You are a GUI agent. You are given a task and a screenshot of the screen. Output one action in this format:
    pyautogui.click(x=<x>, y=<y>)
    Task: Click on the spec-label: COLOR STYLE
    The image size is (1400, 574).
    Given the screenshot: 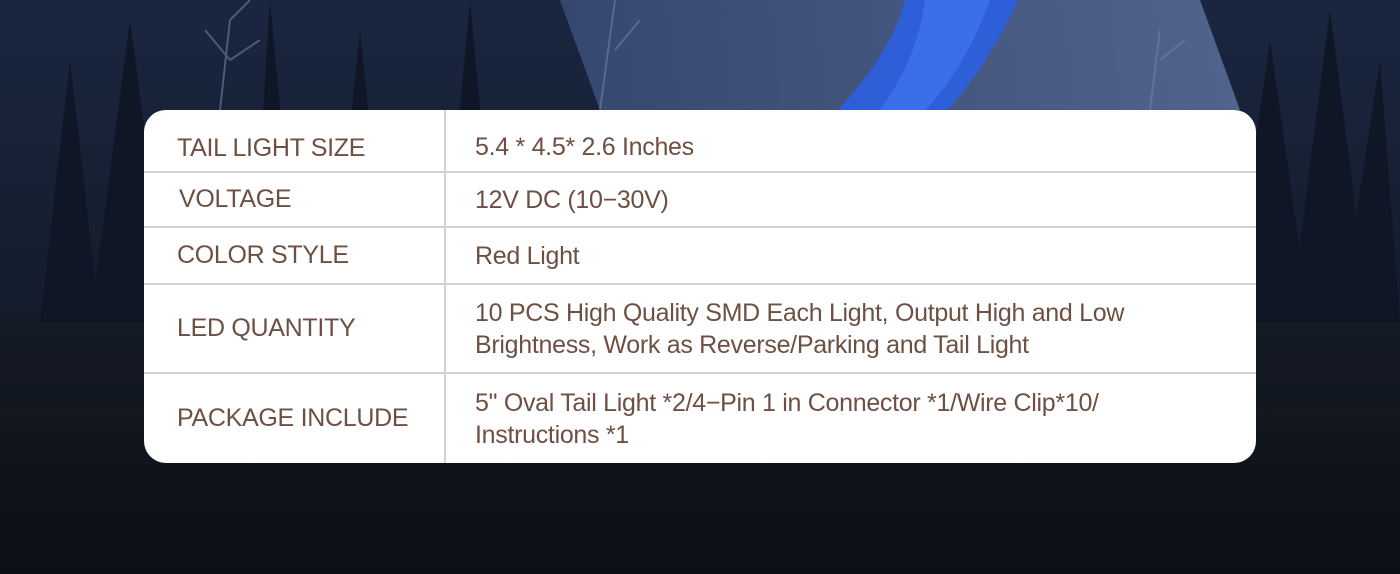 What is the action you would take?
    pyautogui.click(x=295, y=255)
    